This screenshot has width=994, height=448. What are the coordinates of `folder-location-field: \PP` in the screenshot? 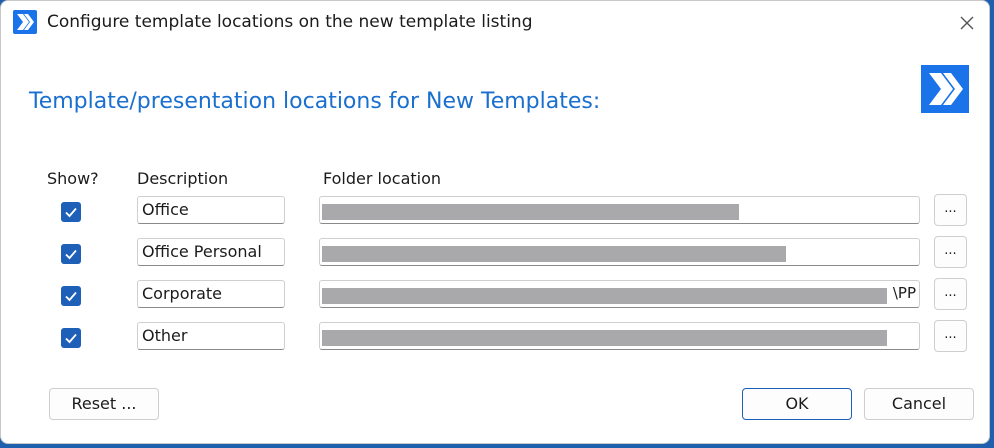 It's located at (619, 294).